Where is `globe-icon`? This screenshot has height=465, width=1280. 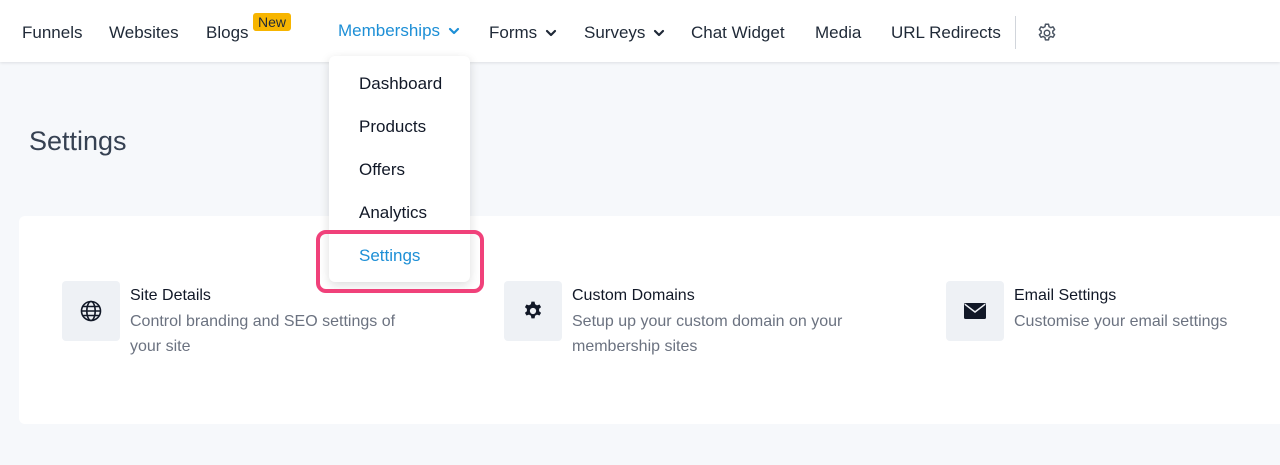 globe-icon is located at coordinates (91, 311).